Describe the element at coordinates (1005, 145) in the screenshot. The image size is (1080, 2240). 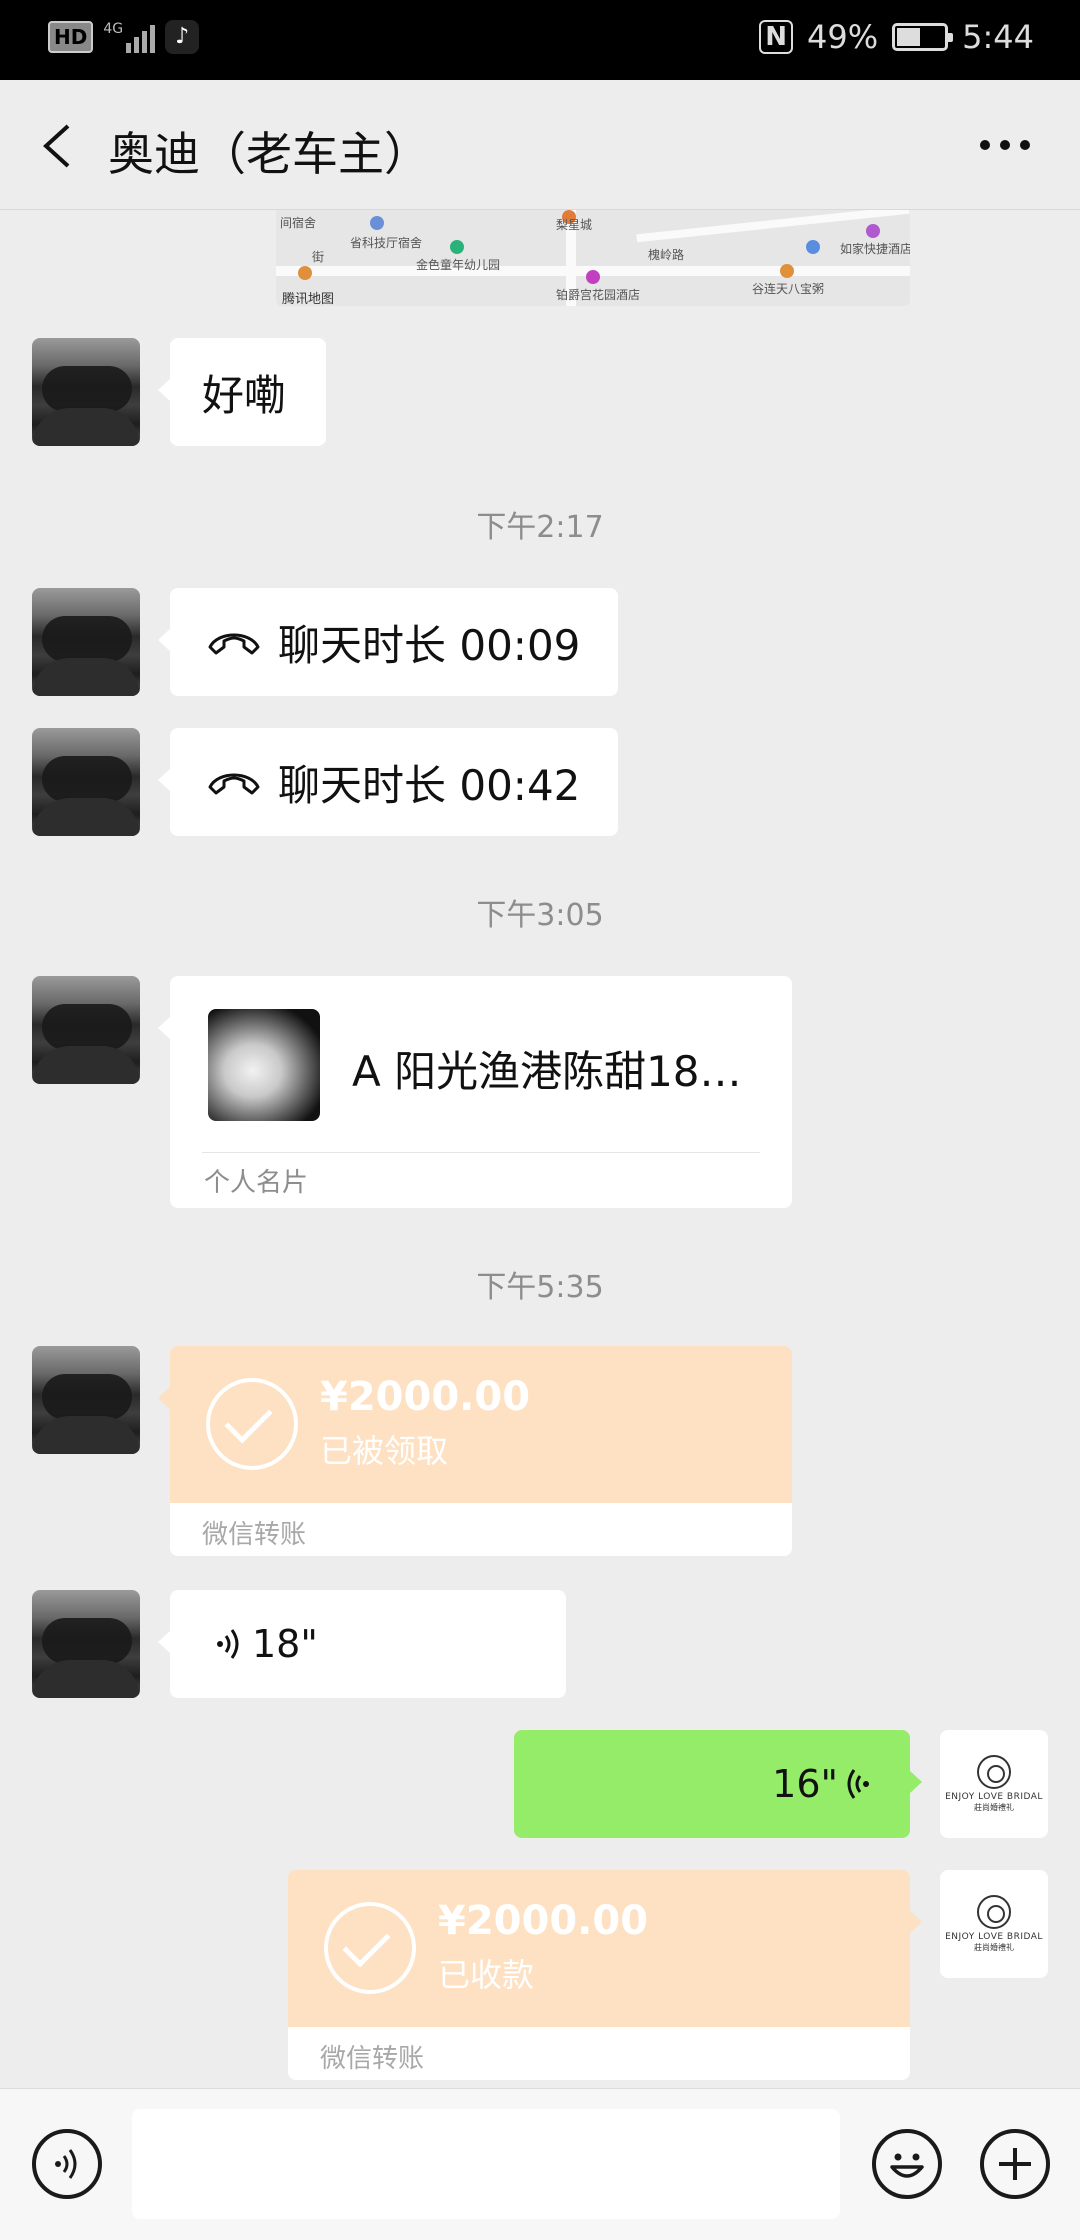
I see `more-icon` at that location.